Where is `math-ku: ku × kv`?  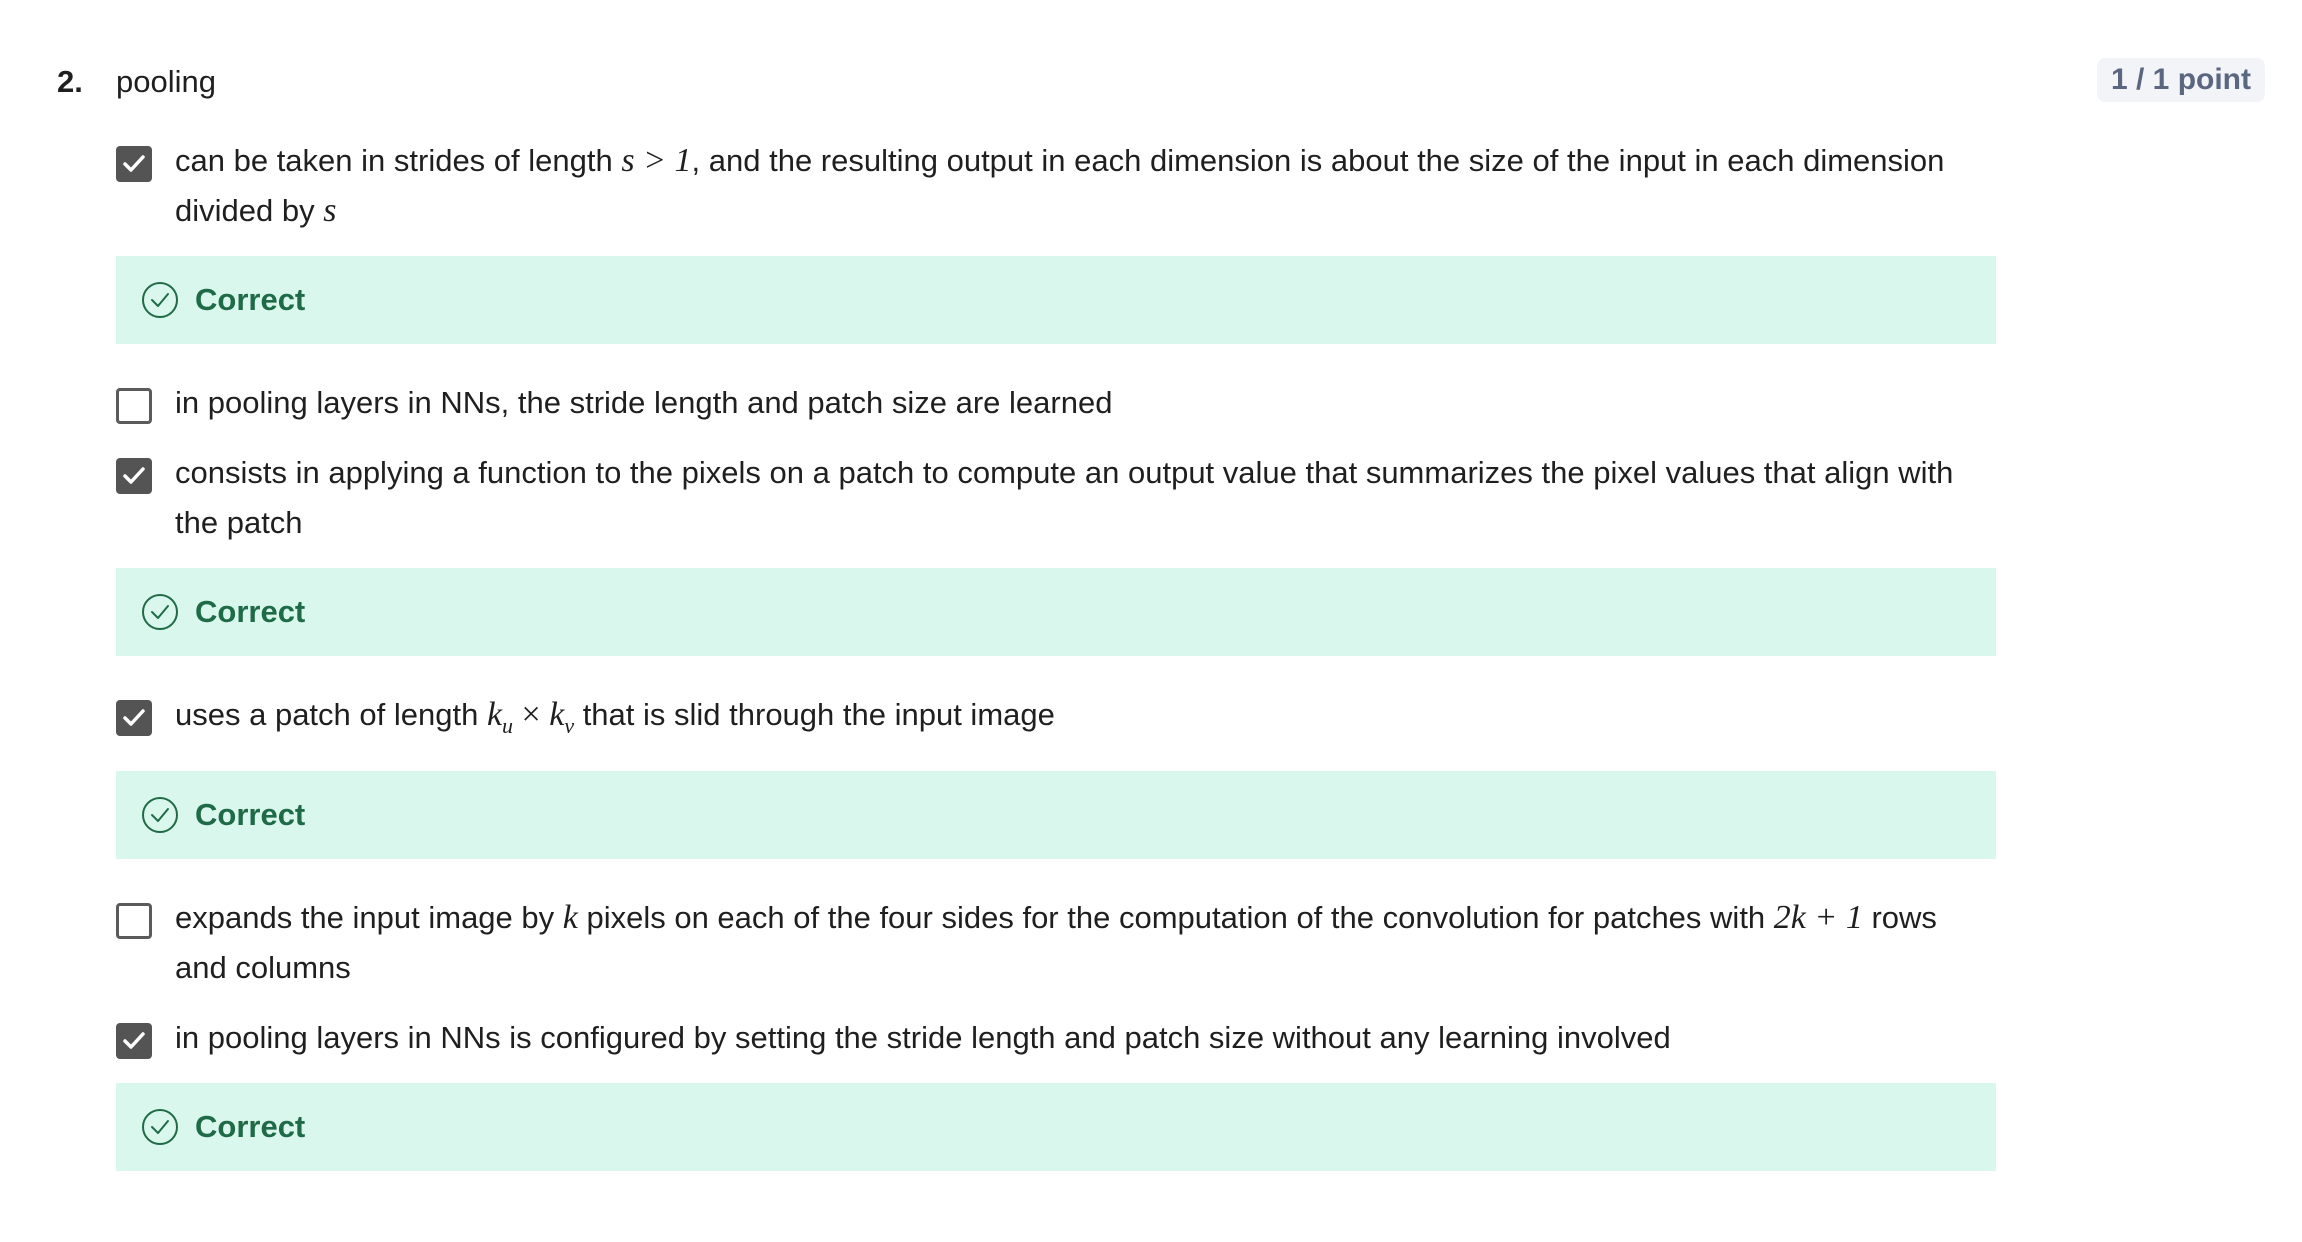
math-ku: ku × kv is located at coordinates (530, 717).